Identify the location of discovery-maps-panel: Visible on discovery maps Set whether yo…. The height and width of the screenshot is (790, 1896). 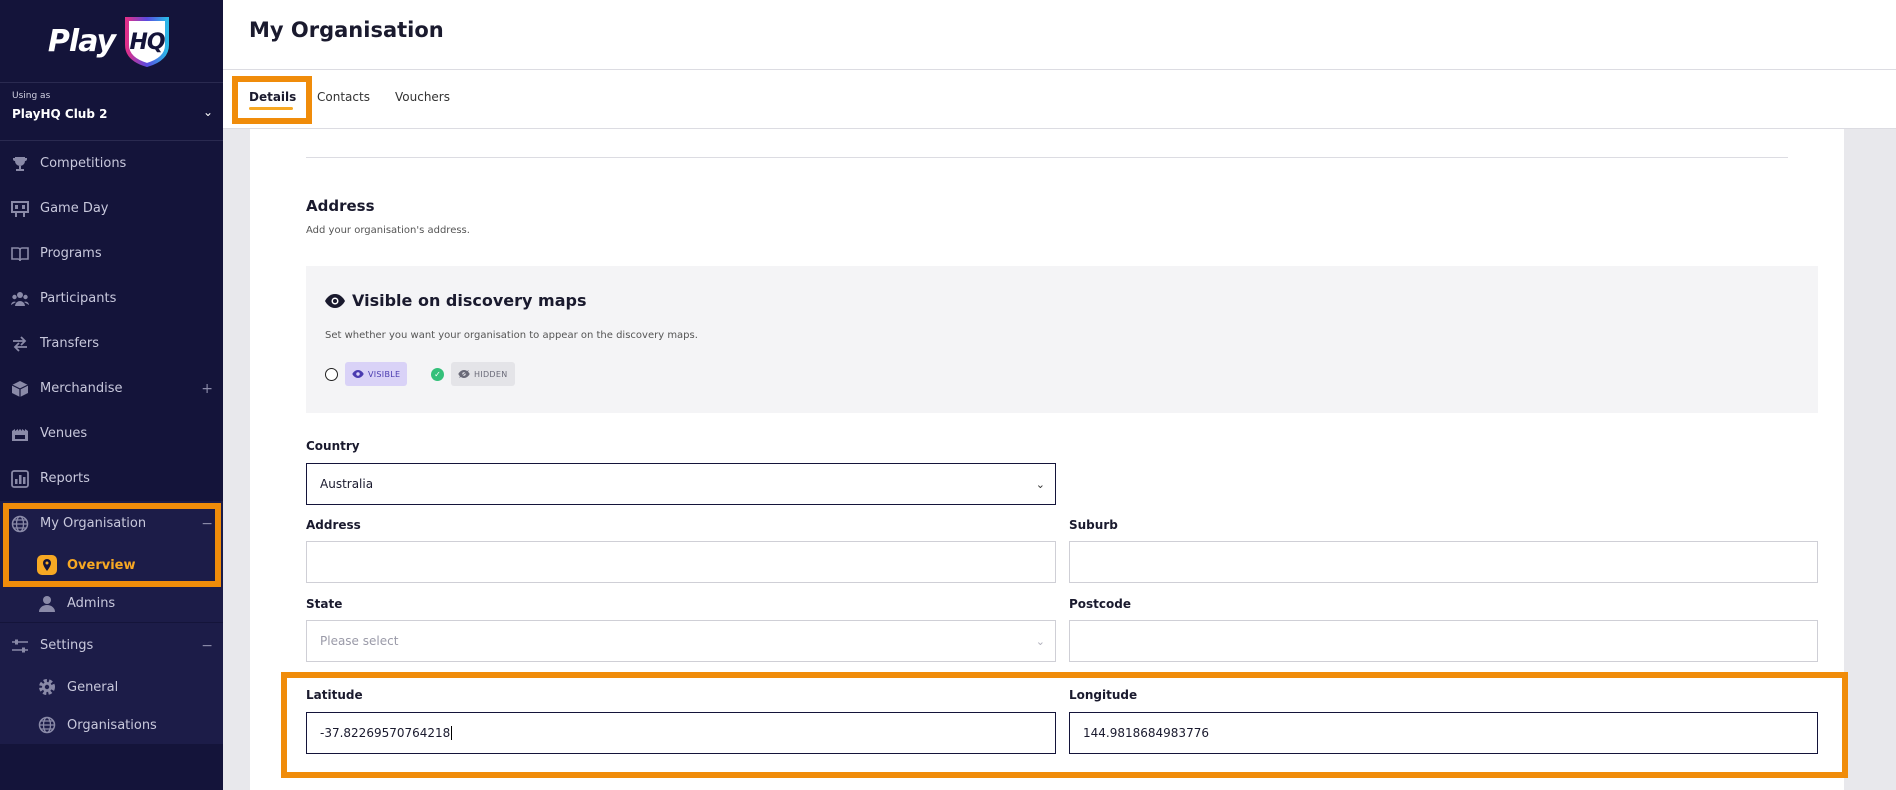
(1062, 339).